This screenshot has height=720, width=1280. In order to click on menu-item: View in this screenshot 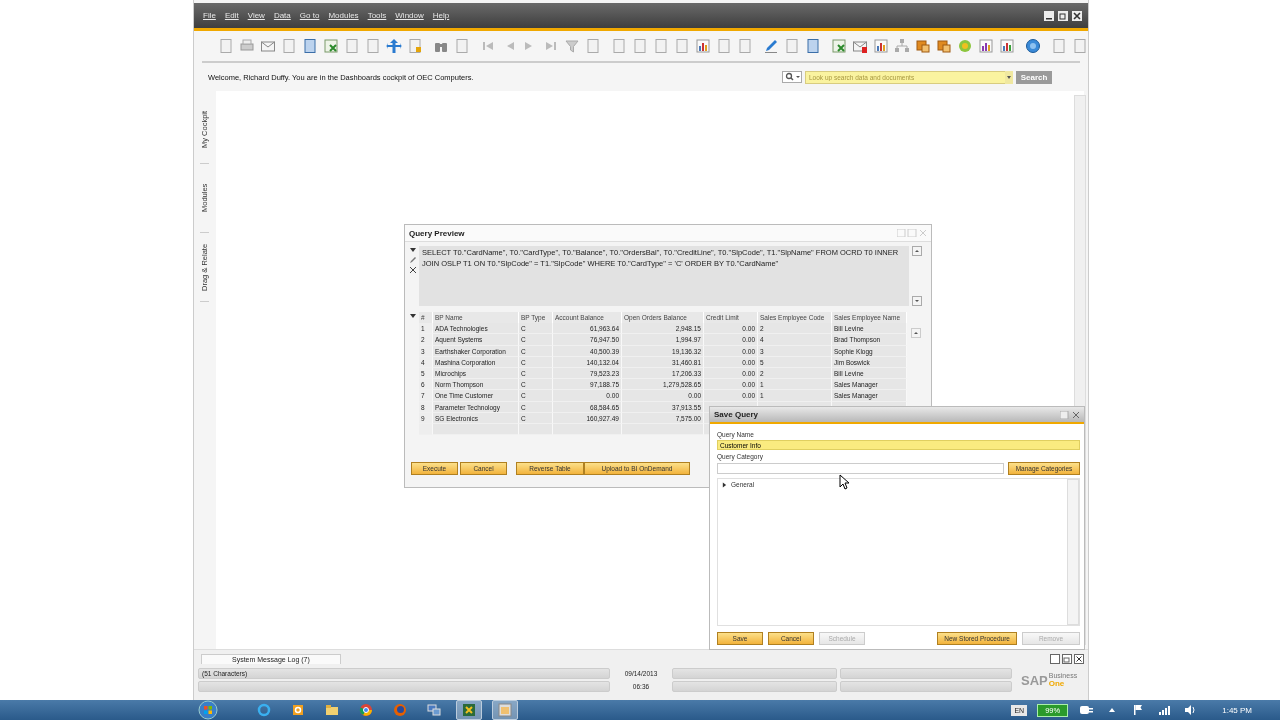, I will do `click(256, 15)`.